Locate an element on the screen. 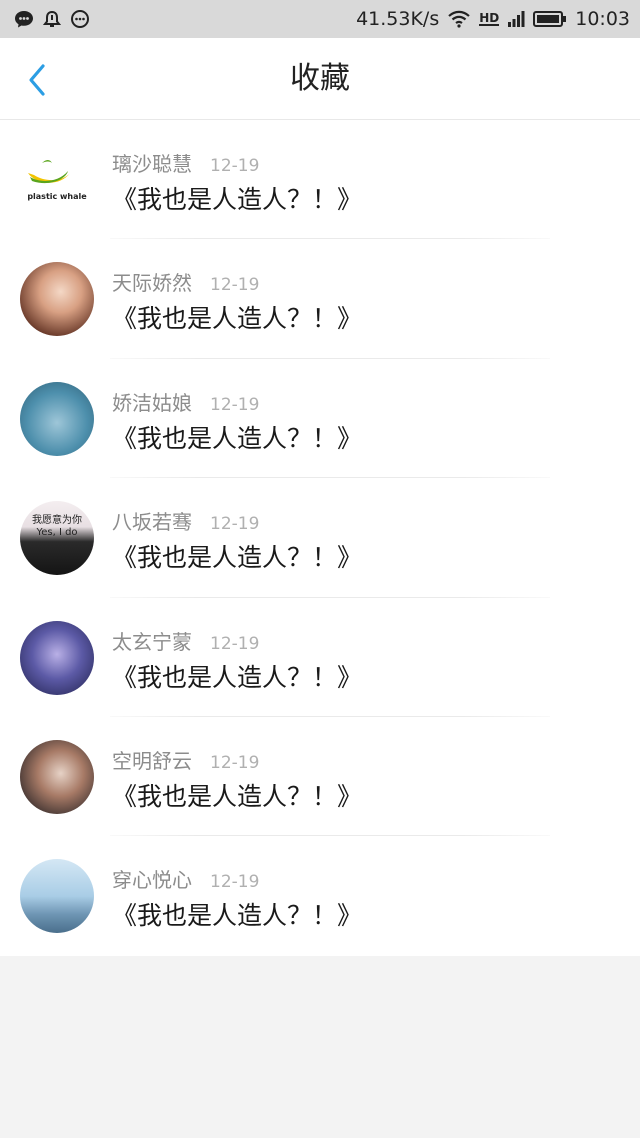  clock: 10:03 is located at coordinates (602, 19).